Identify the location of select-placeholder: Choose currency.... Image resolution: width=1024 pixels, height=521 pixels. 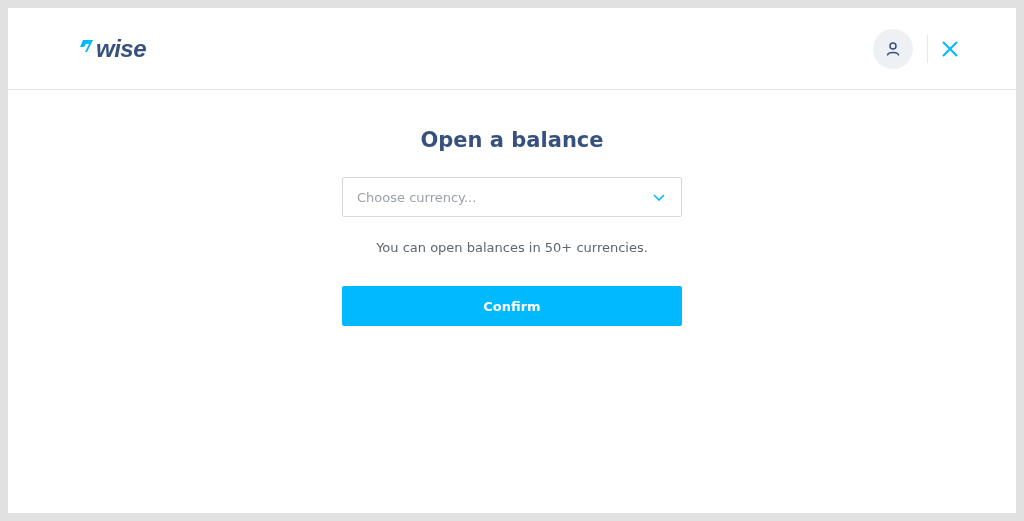
(417, 197).